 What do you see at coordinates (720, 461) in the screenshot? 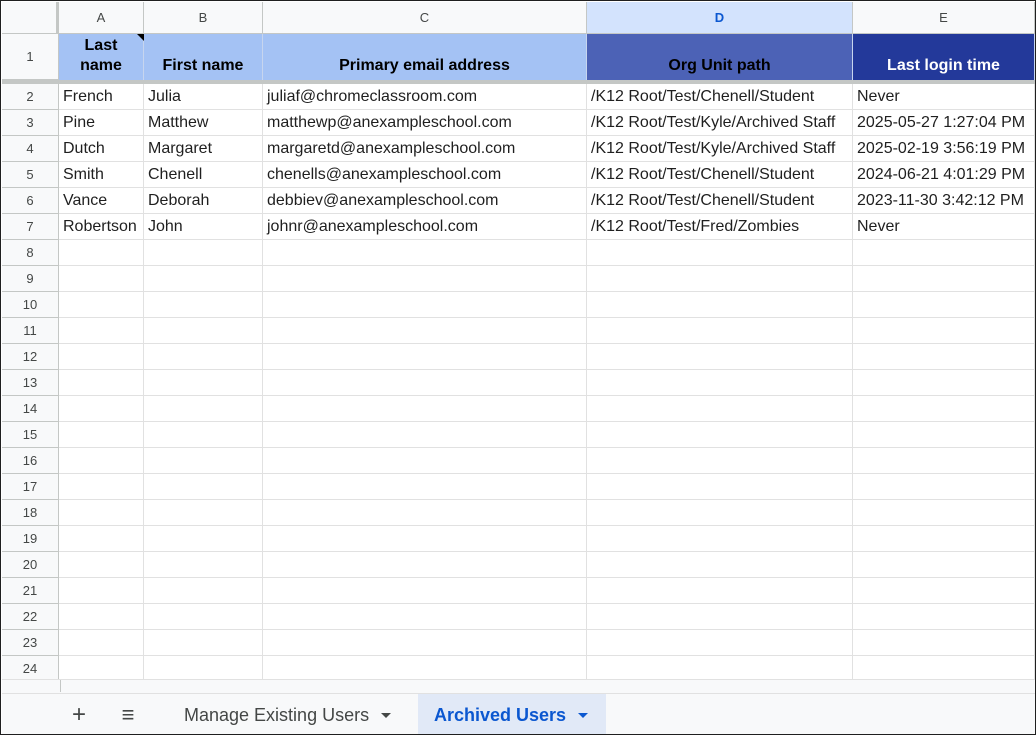
I see `cell-d16` at bounding box center [720, 461].